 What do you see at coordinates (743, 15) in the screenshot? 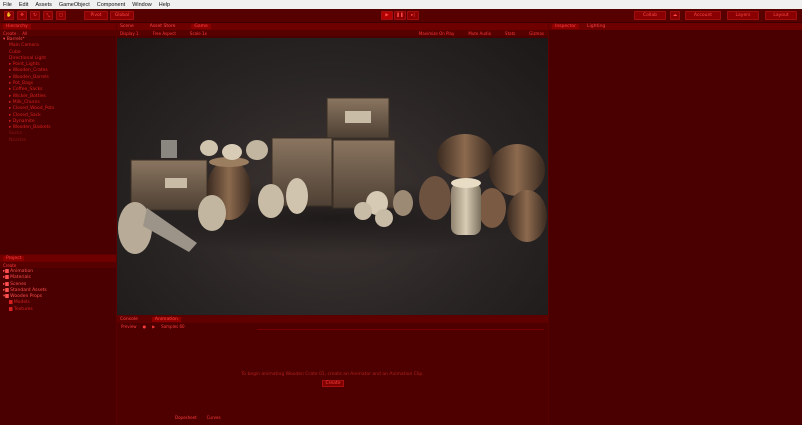
I see `layers-dropdown: Layers` at bounding box center [743, 15].